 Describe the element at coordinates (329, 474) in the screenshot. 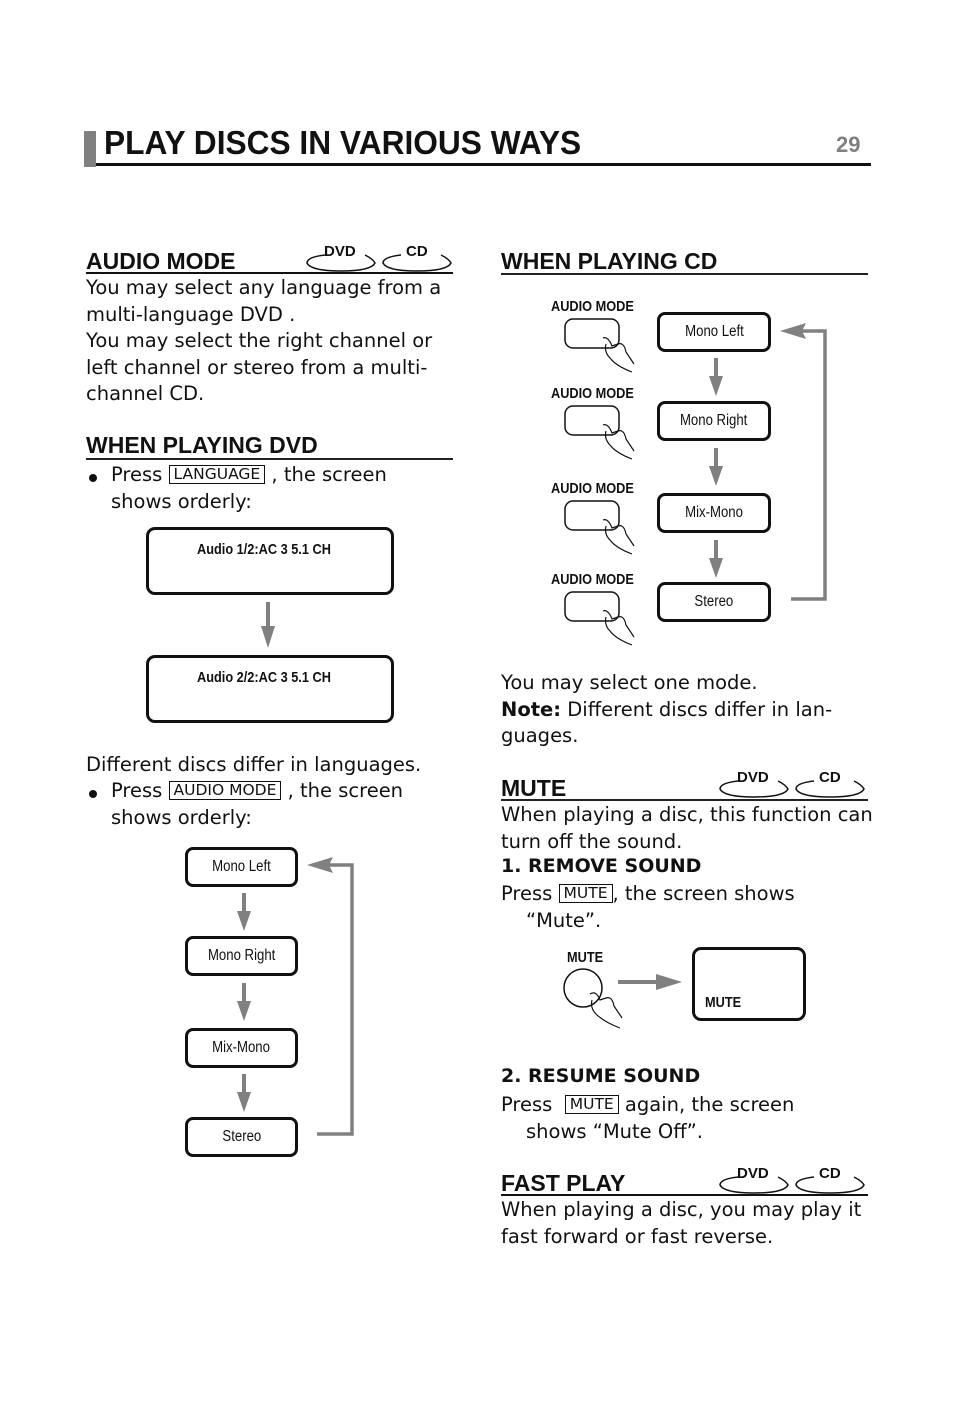

I see `step-text: , the screen` at that location.